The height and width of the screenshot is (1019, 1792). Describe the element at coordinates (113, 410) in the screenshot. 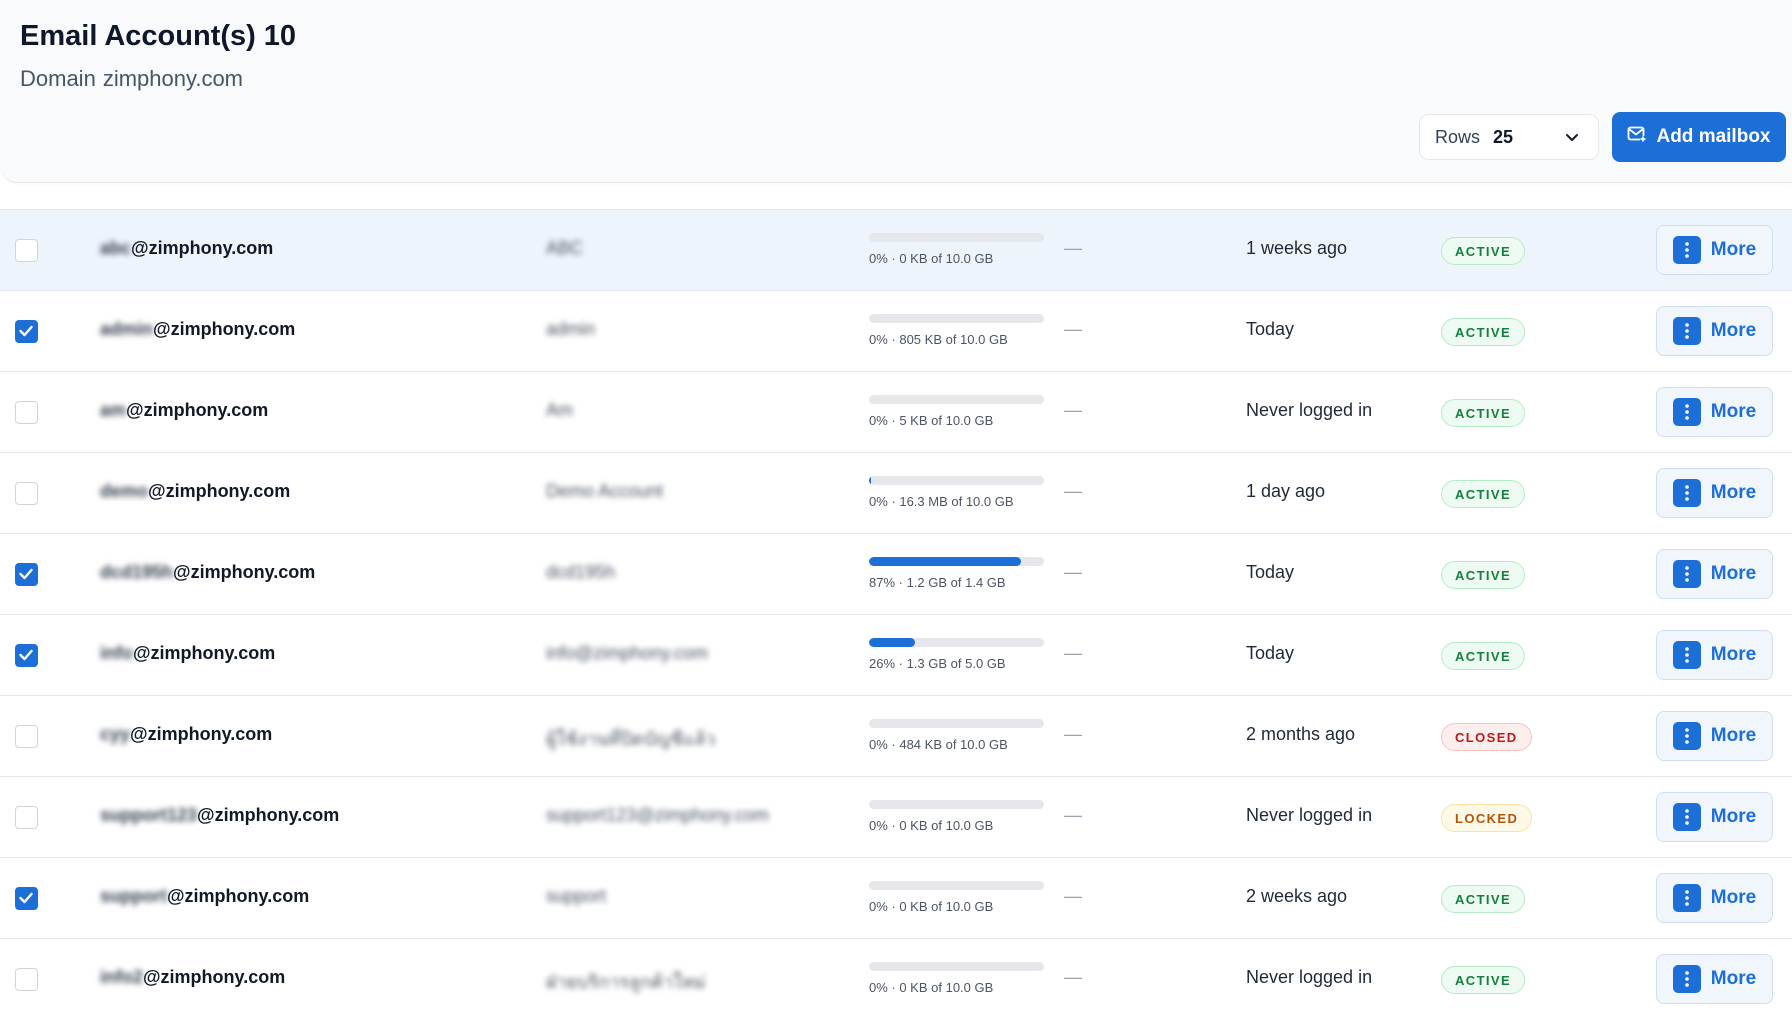

I see `email-local-part: am` at that location.